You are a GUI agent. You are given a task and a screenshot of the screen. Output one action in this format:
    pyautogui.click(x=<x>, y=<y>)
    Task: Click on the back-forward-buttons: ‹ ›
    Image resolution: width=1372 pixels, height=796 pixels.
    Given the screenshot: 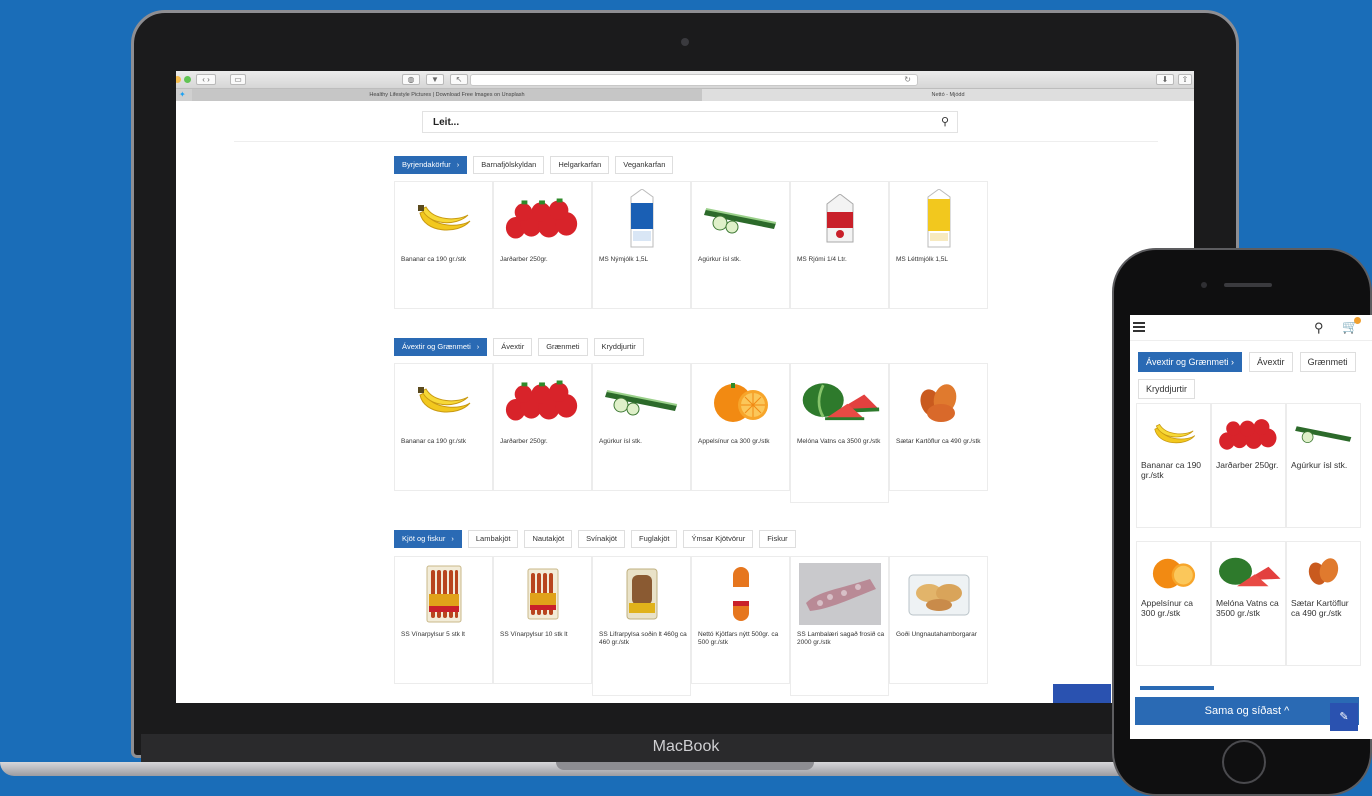 What is the action you would take?
    pyautogui.click(x=206, y=79)
    